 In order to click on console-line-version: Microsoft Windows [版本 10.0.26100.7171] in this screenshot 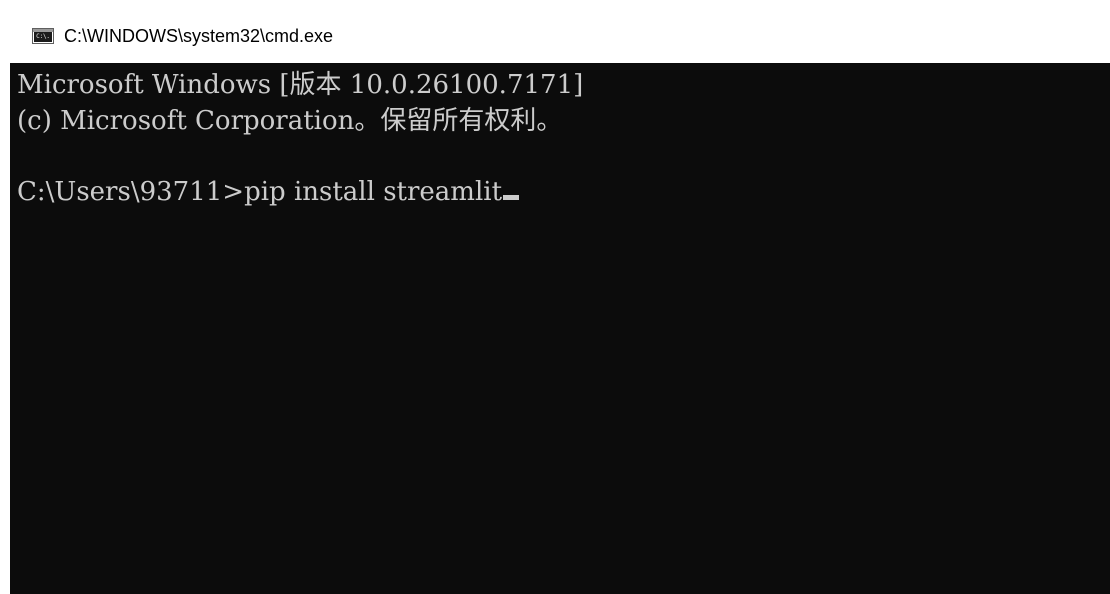, I will do `click(300, 85)`.